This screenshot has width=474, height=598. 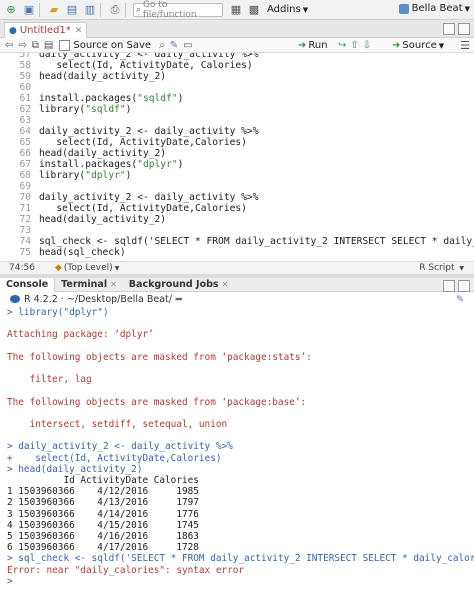 What do you see at coordinates (318, 45) in the screenshot?
I see `run-label: Run` at bounding box center [318, 45].